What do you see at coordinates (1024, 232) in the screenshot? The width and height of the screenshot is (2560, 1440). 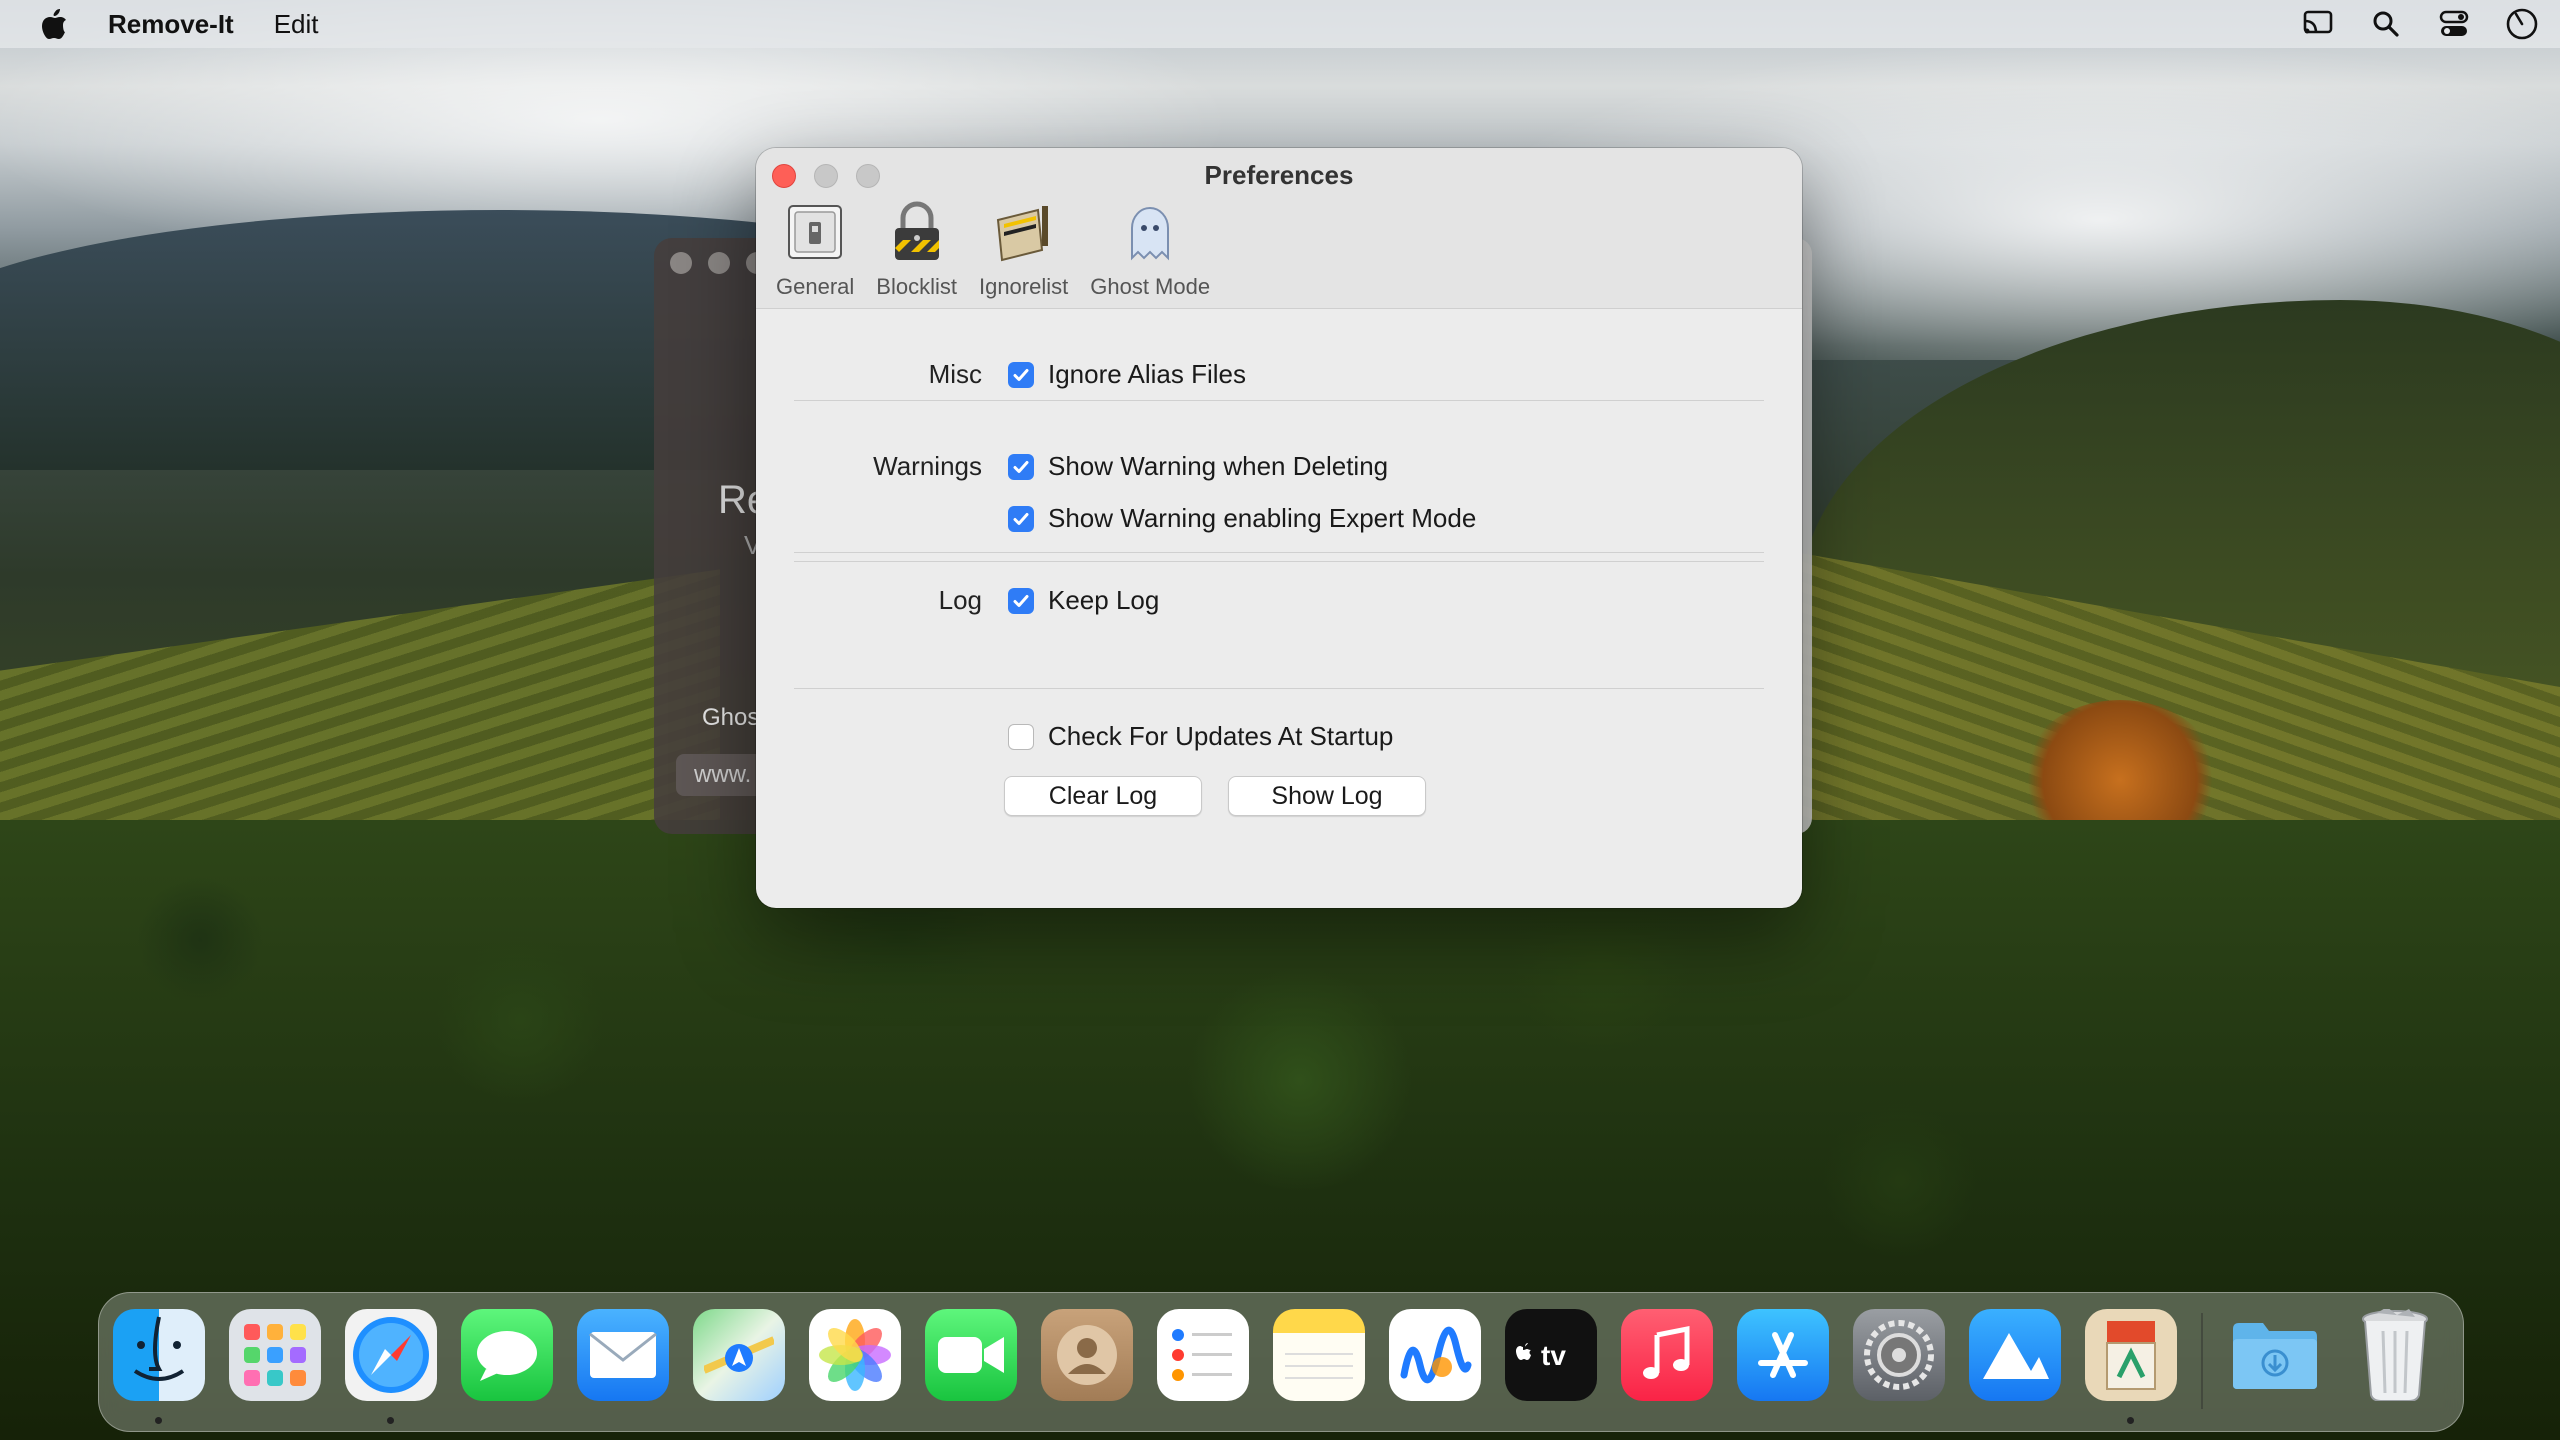 I see `folder-icon` at bounding box center [1024, 232].